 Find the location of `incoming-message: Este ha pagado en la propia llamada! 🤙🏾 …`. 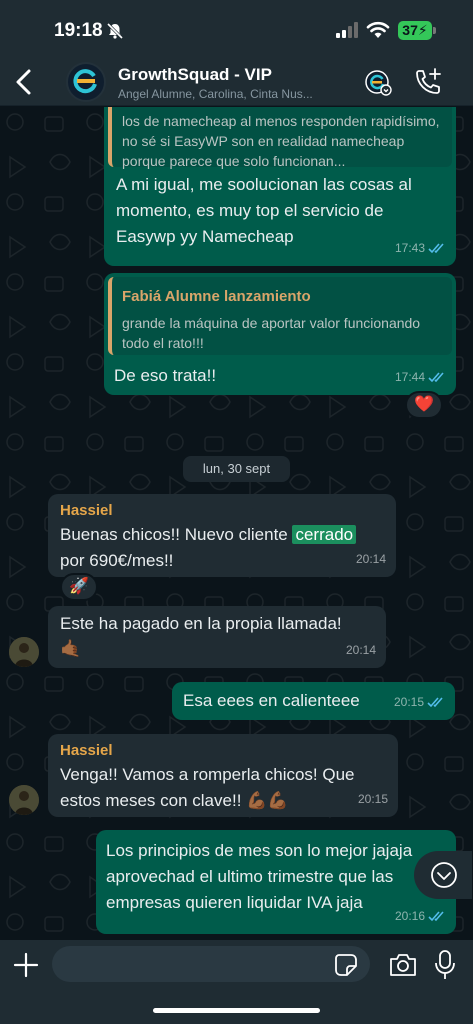

incoming-message: Este ha pagado en la propia llamada! 🤙🏾 … is located at coordinates (217, 637).